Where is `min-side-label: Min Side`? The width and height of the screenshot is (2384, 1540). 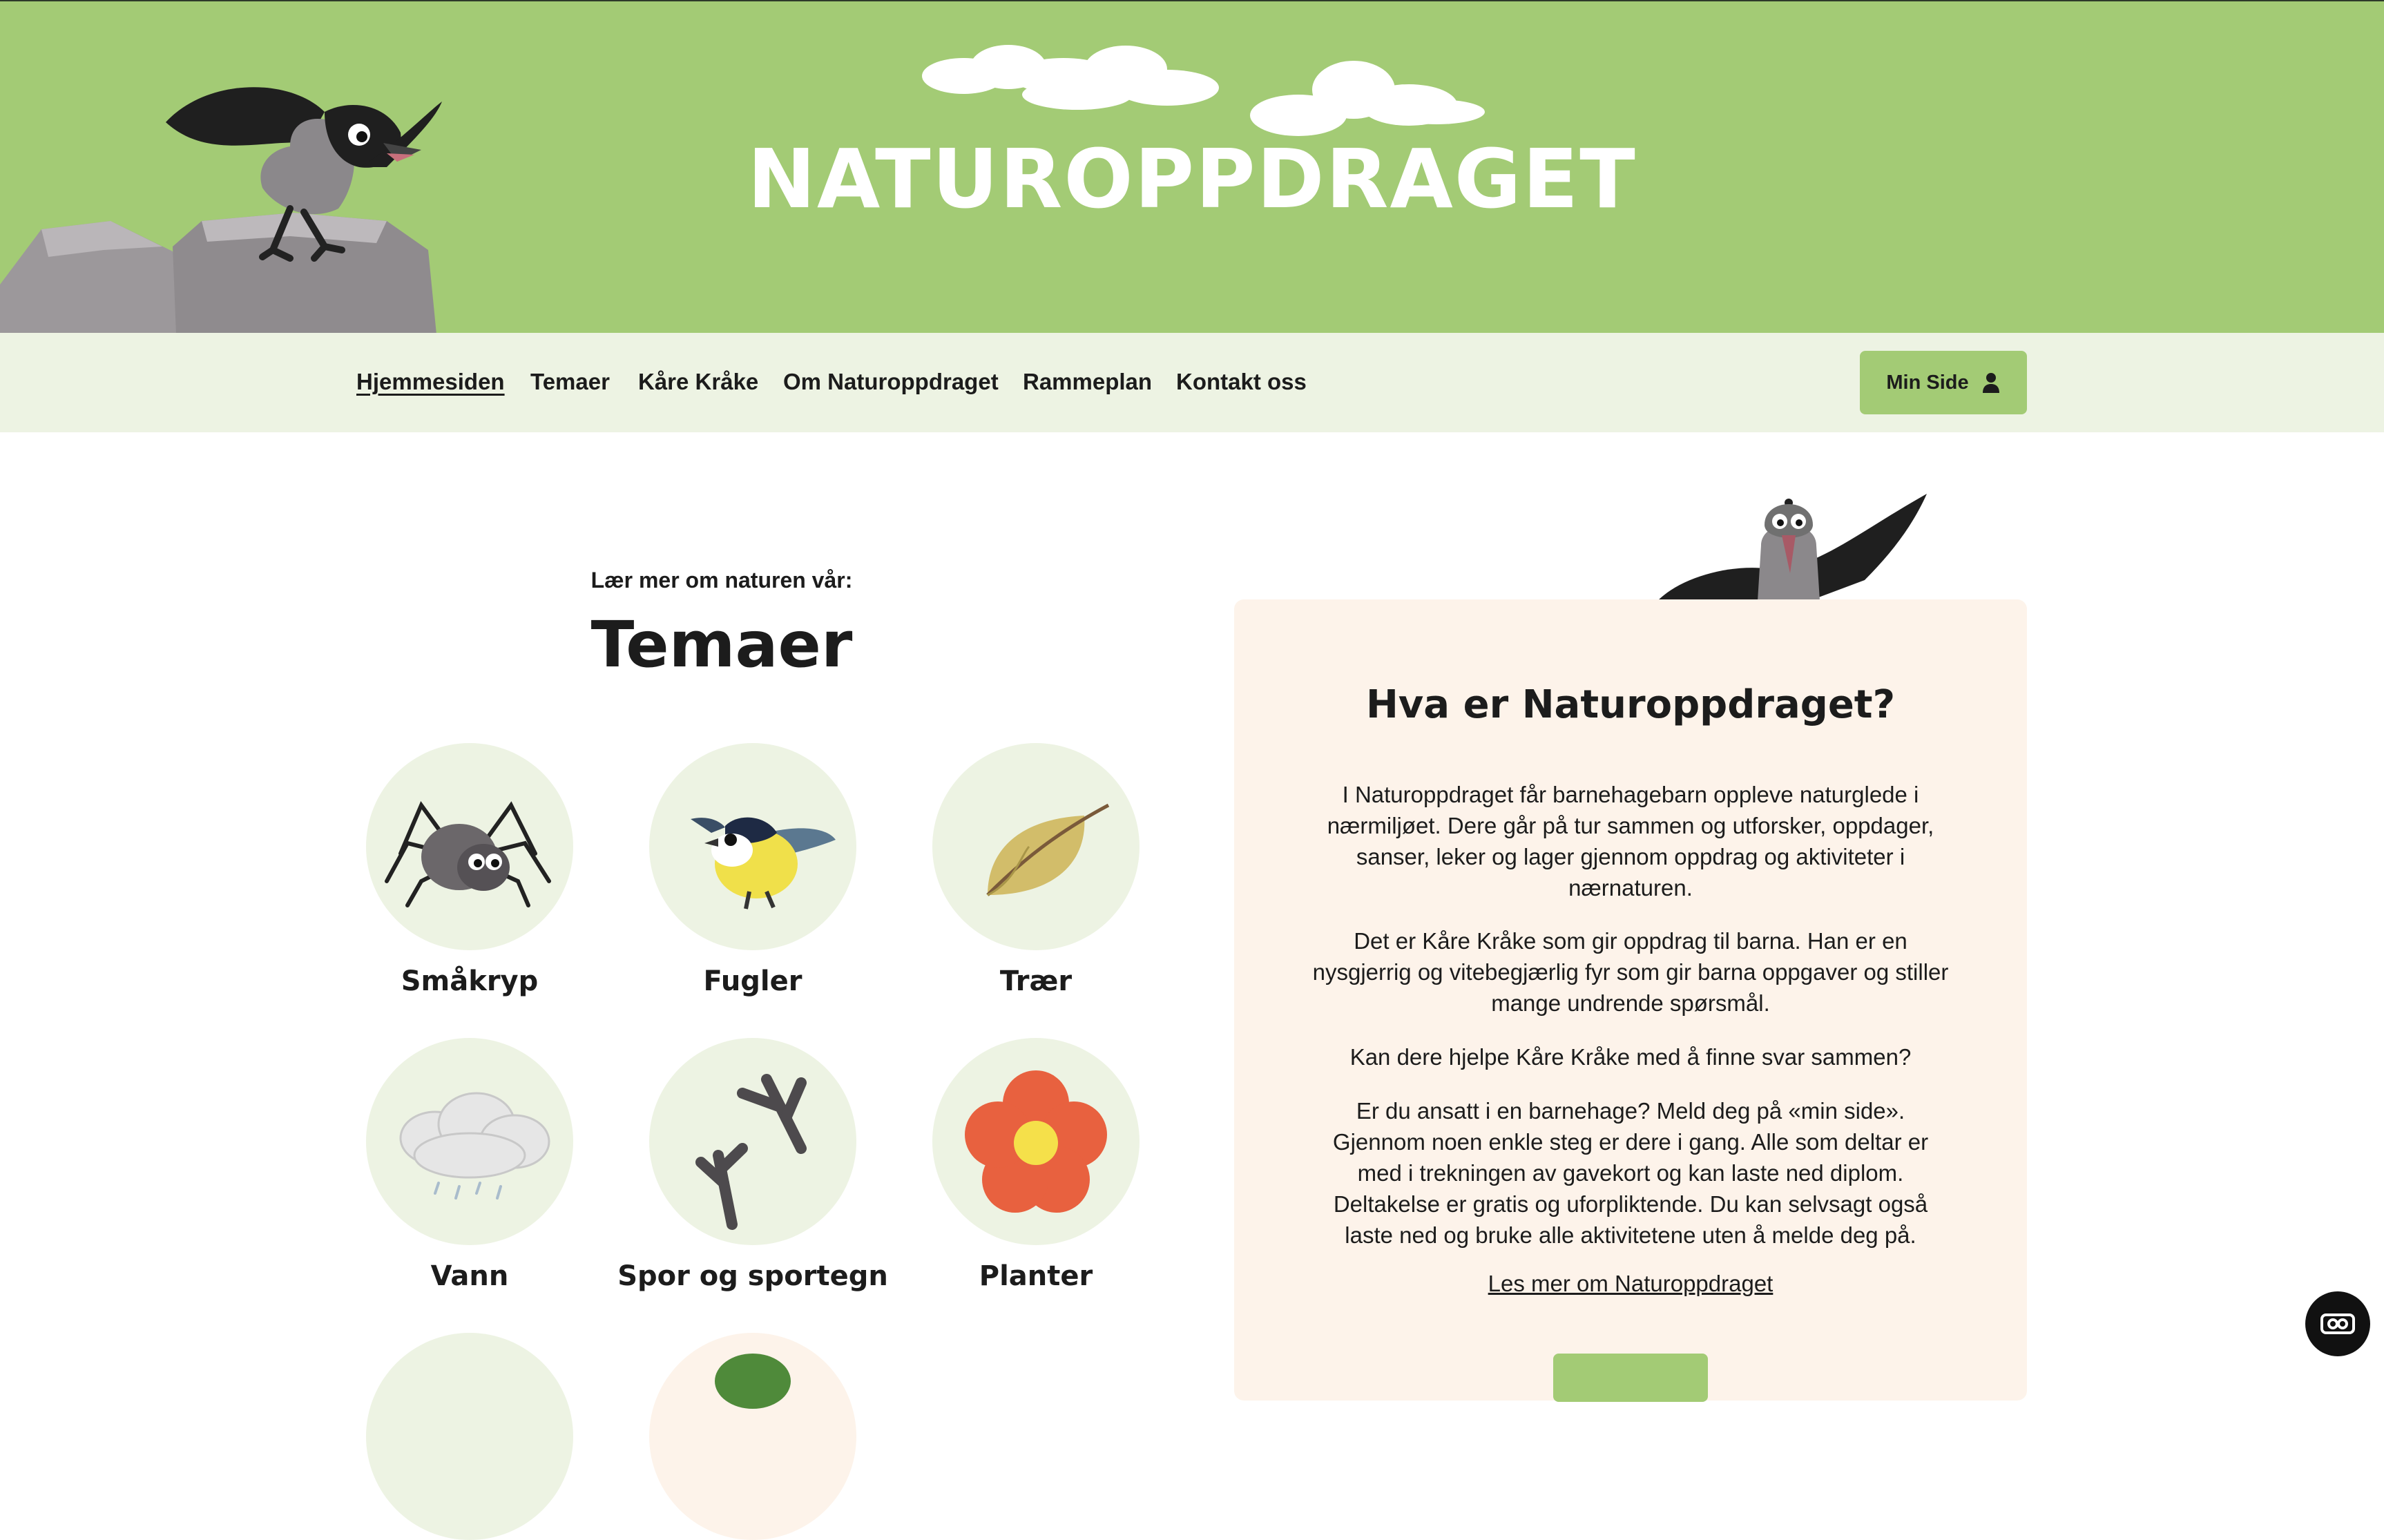
min-side-label: Min Side is located at coordinates (1928, 382).